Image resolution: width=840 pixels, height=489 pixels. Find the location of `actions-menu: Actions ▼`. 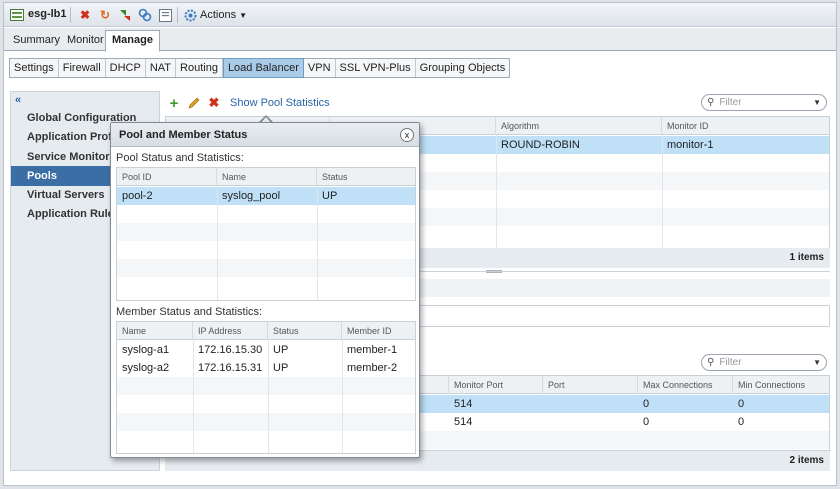

actions-menu: Actions ▼ is located at coordinates (215, 15).